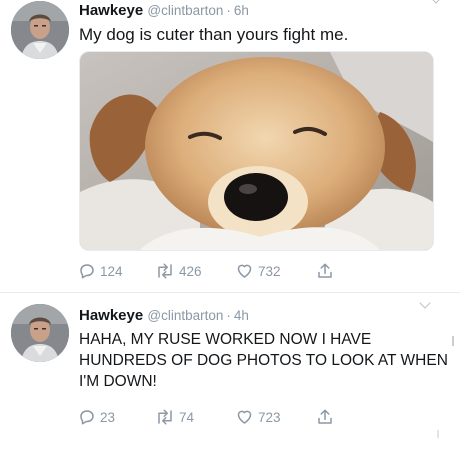 The height and width of the screenshot is (454, 460). What do you see at coordinates (269, 417) in the screenshot?
I see `like-count: 723` at bounding box center [269, 417].